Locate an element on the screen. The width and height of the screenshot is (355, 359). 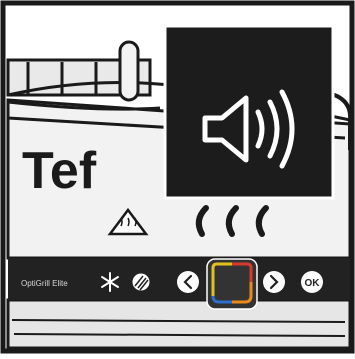
ok-button-label: OK is located at coordinates (313, 283).